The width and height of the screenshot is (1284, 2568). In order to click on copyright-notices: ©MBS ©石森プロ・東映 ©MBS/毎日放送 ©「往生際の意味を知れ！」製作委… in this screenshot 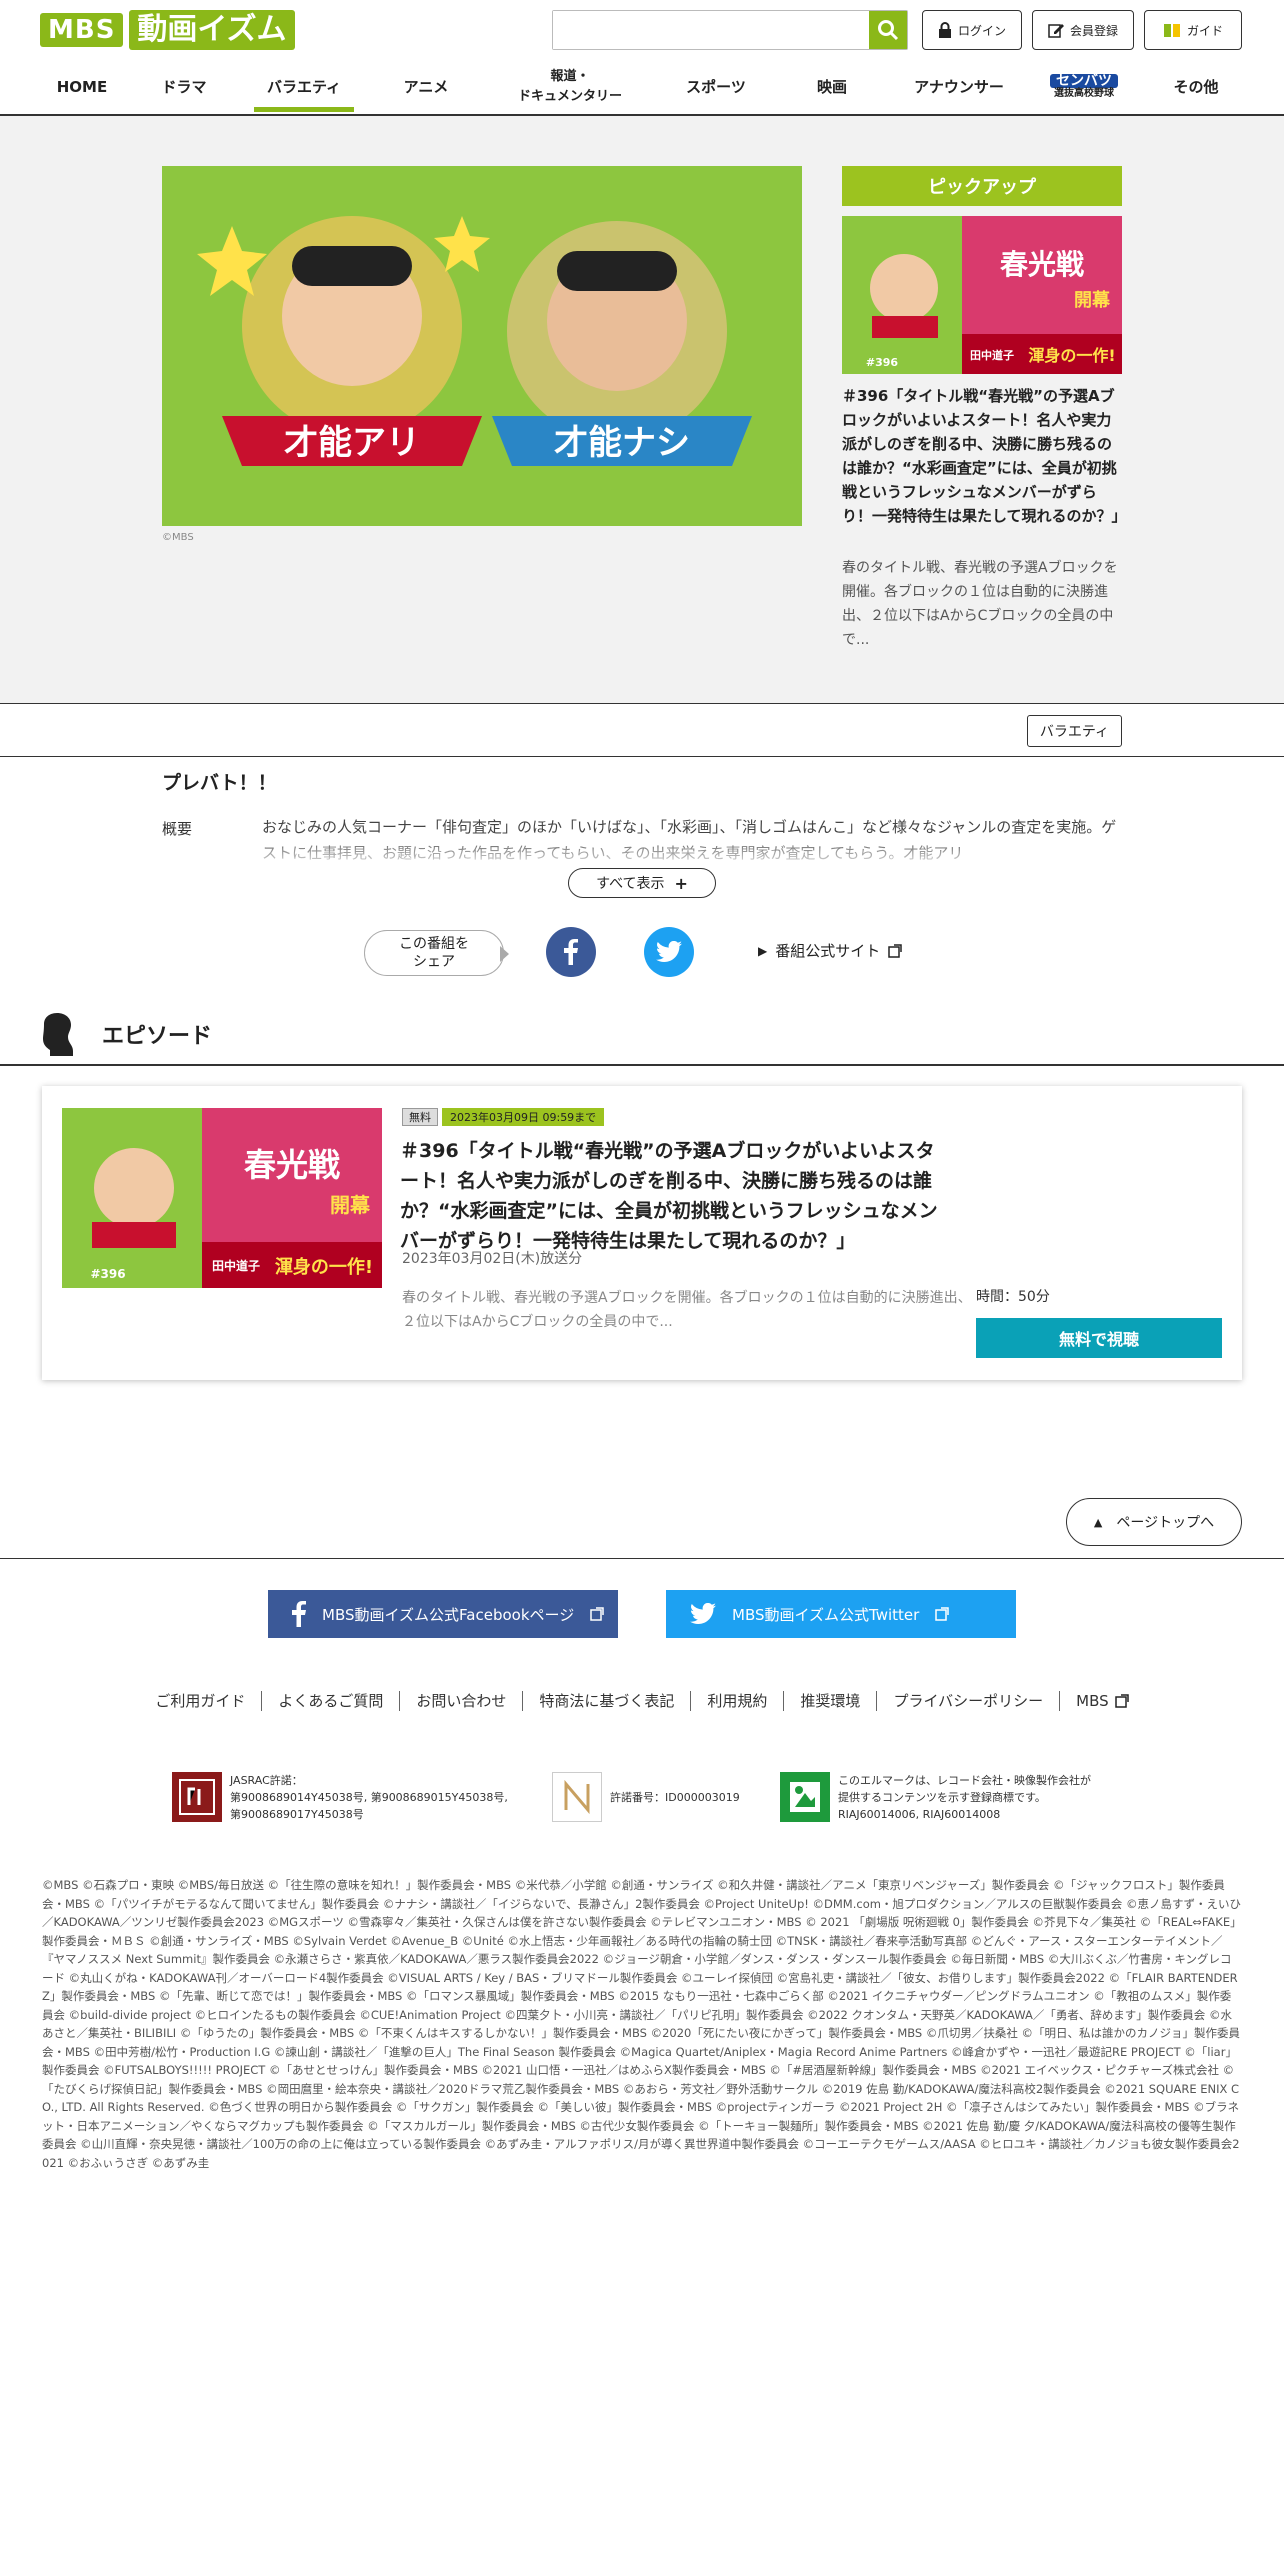, I will do `click(642, 2024)`.